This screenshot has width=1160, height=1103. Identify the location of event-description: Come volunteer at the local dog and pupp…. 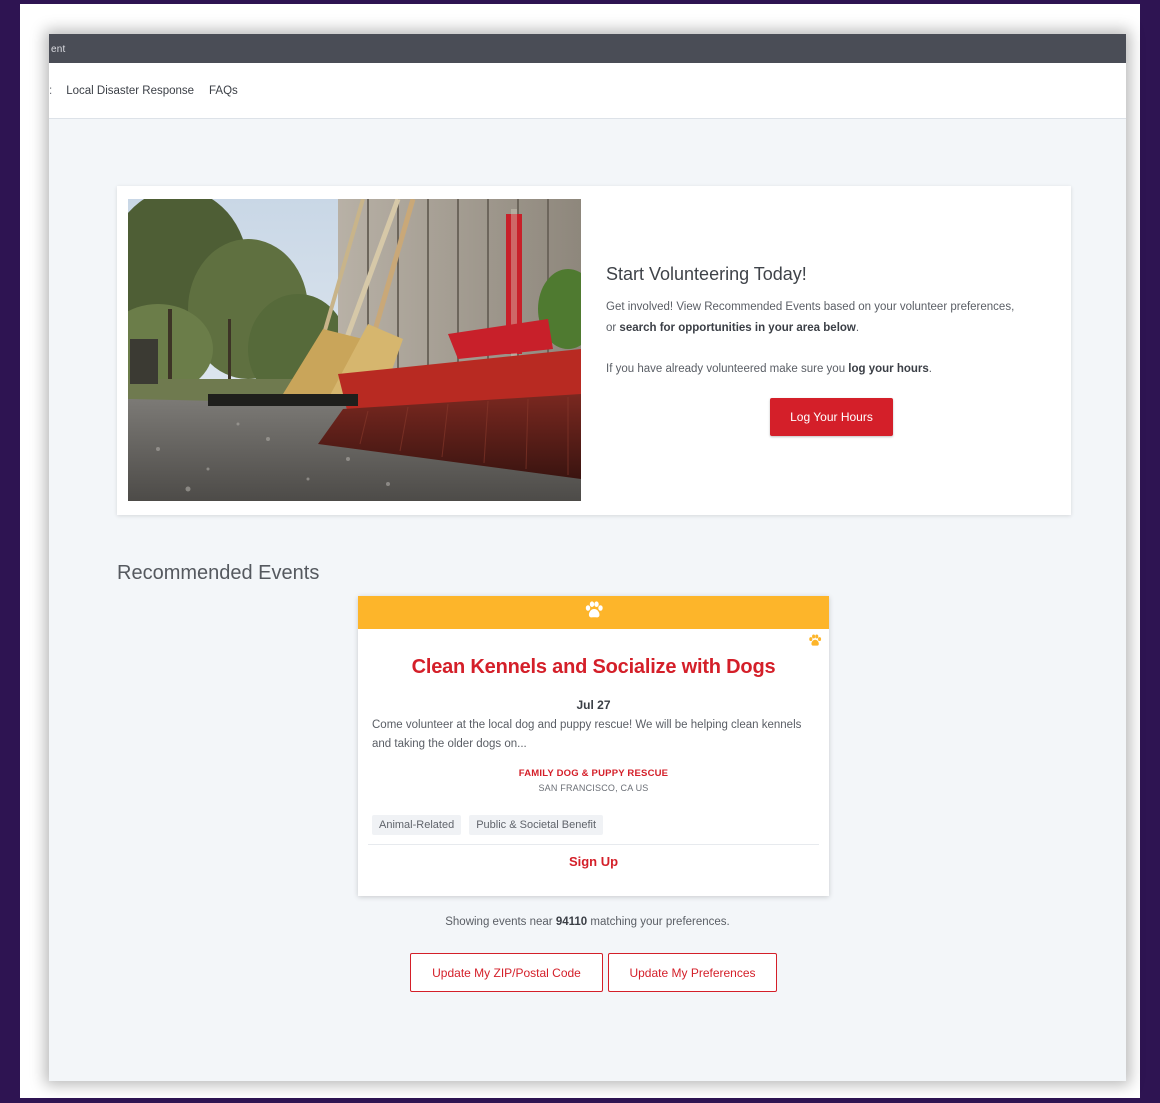
(587, 734).